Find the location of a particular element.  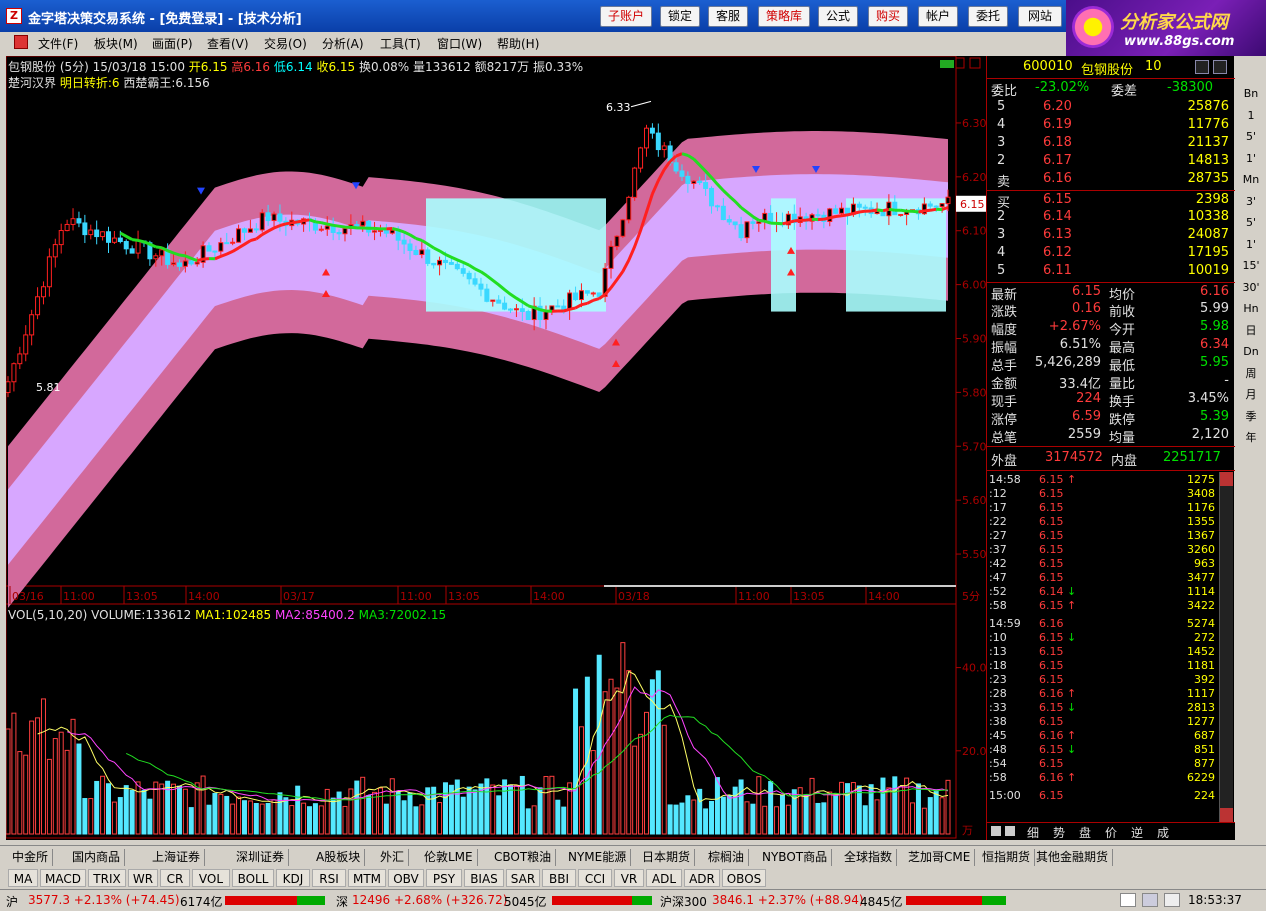

indicator-tab: VOL is located at coordinates (211, 878).